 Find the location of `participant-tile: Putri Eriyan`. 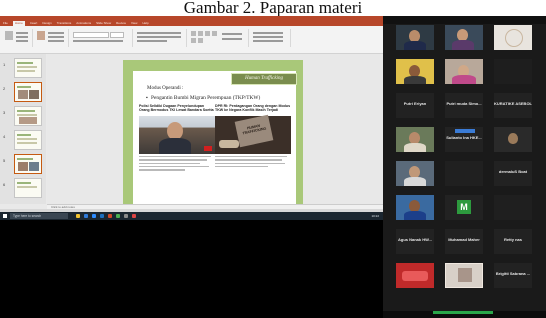

participant-tile: Putri Eriyan is located at coordinates (415, 105).